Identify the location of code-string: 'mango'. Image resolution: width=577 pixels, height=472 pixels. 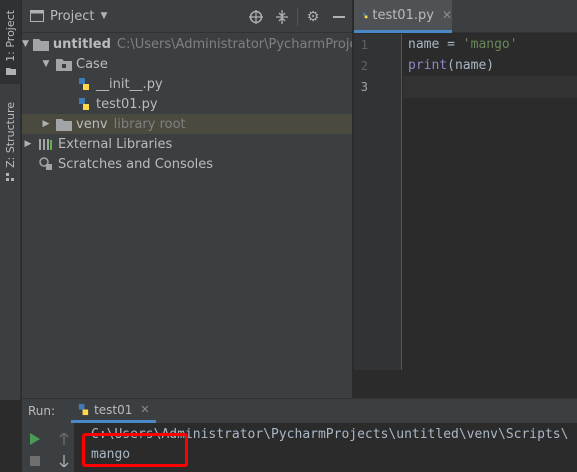
(490, 44).